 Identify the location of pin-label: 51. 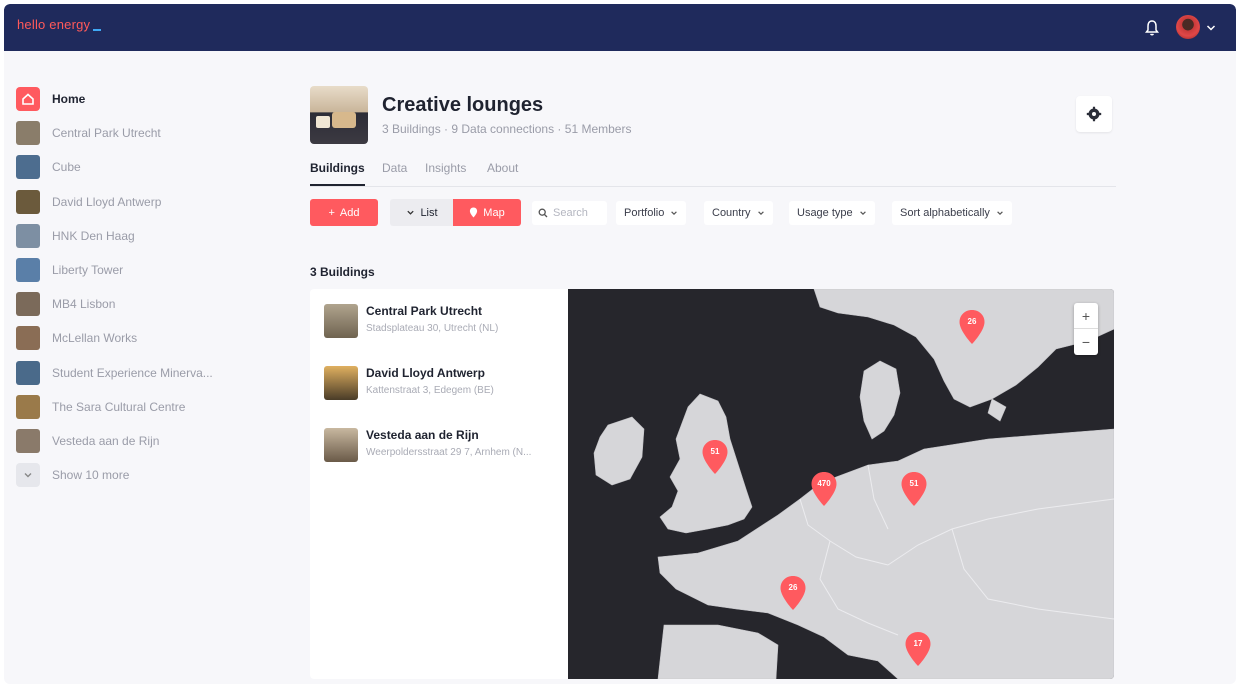
(715, 451).